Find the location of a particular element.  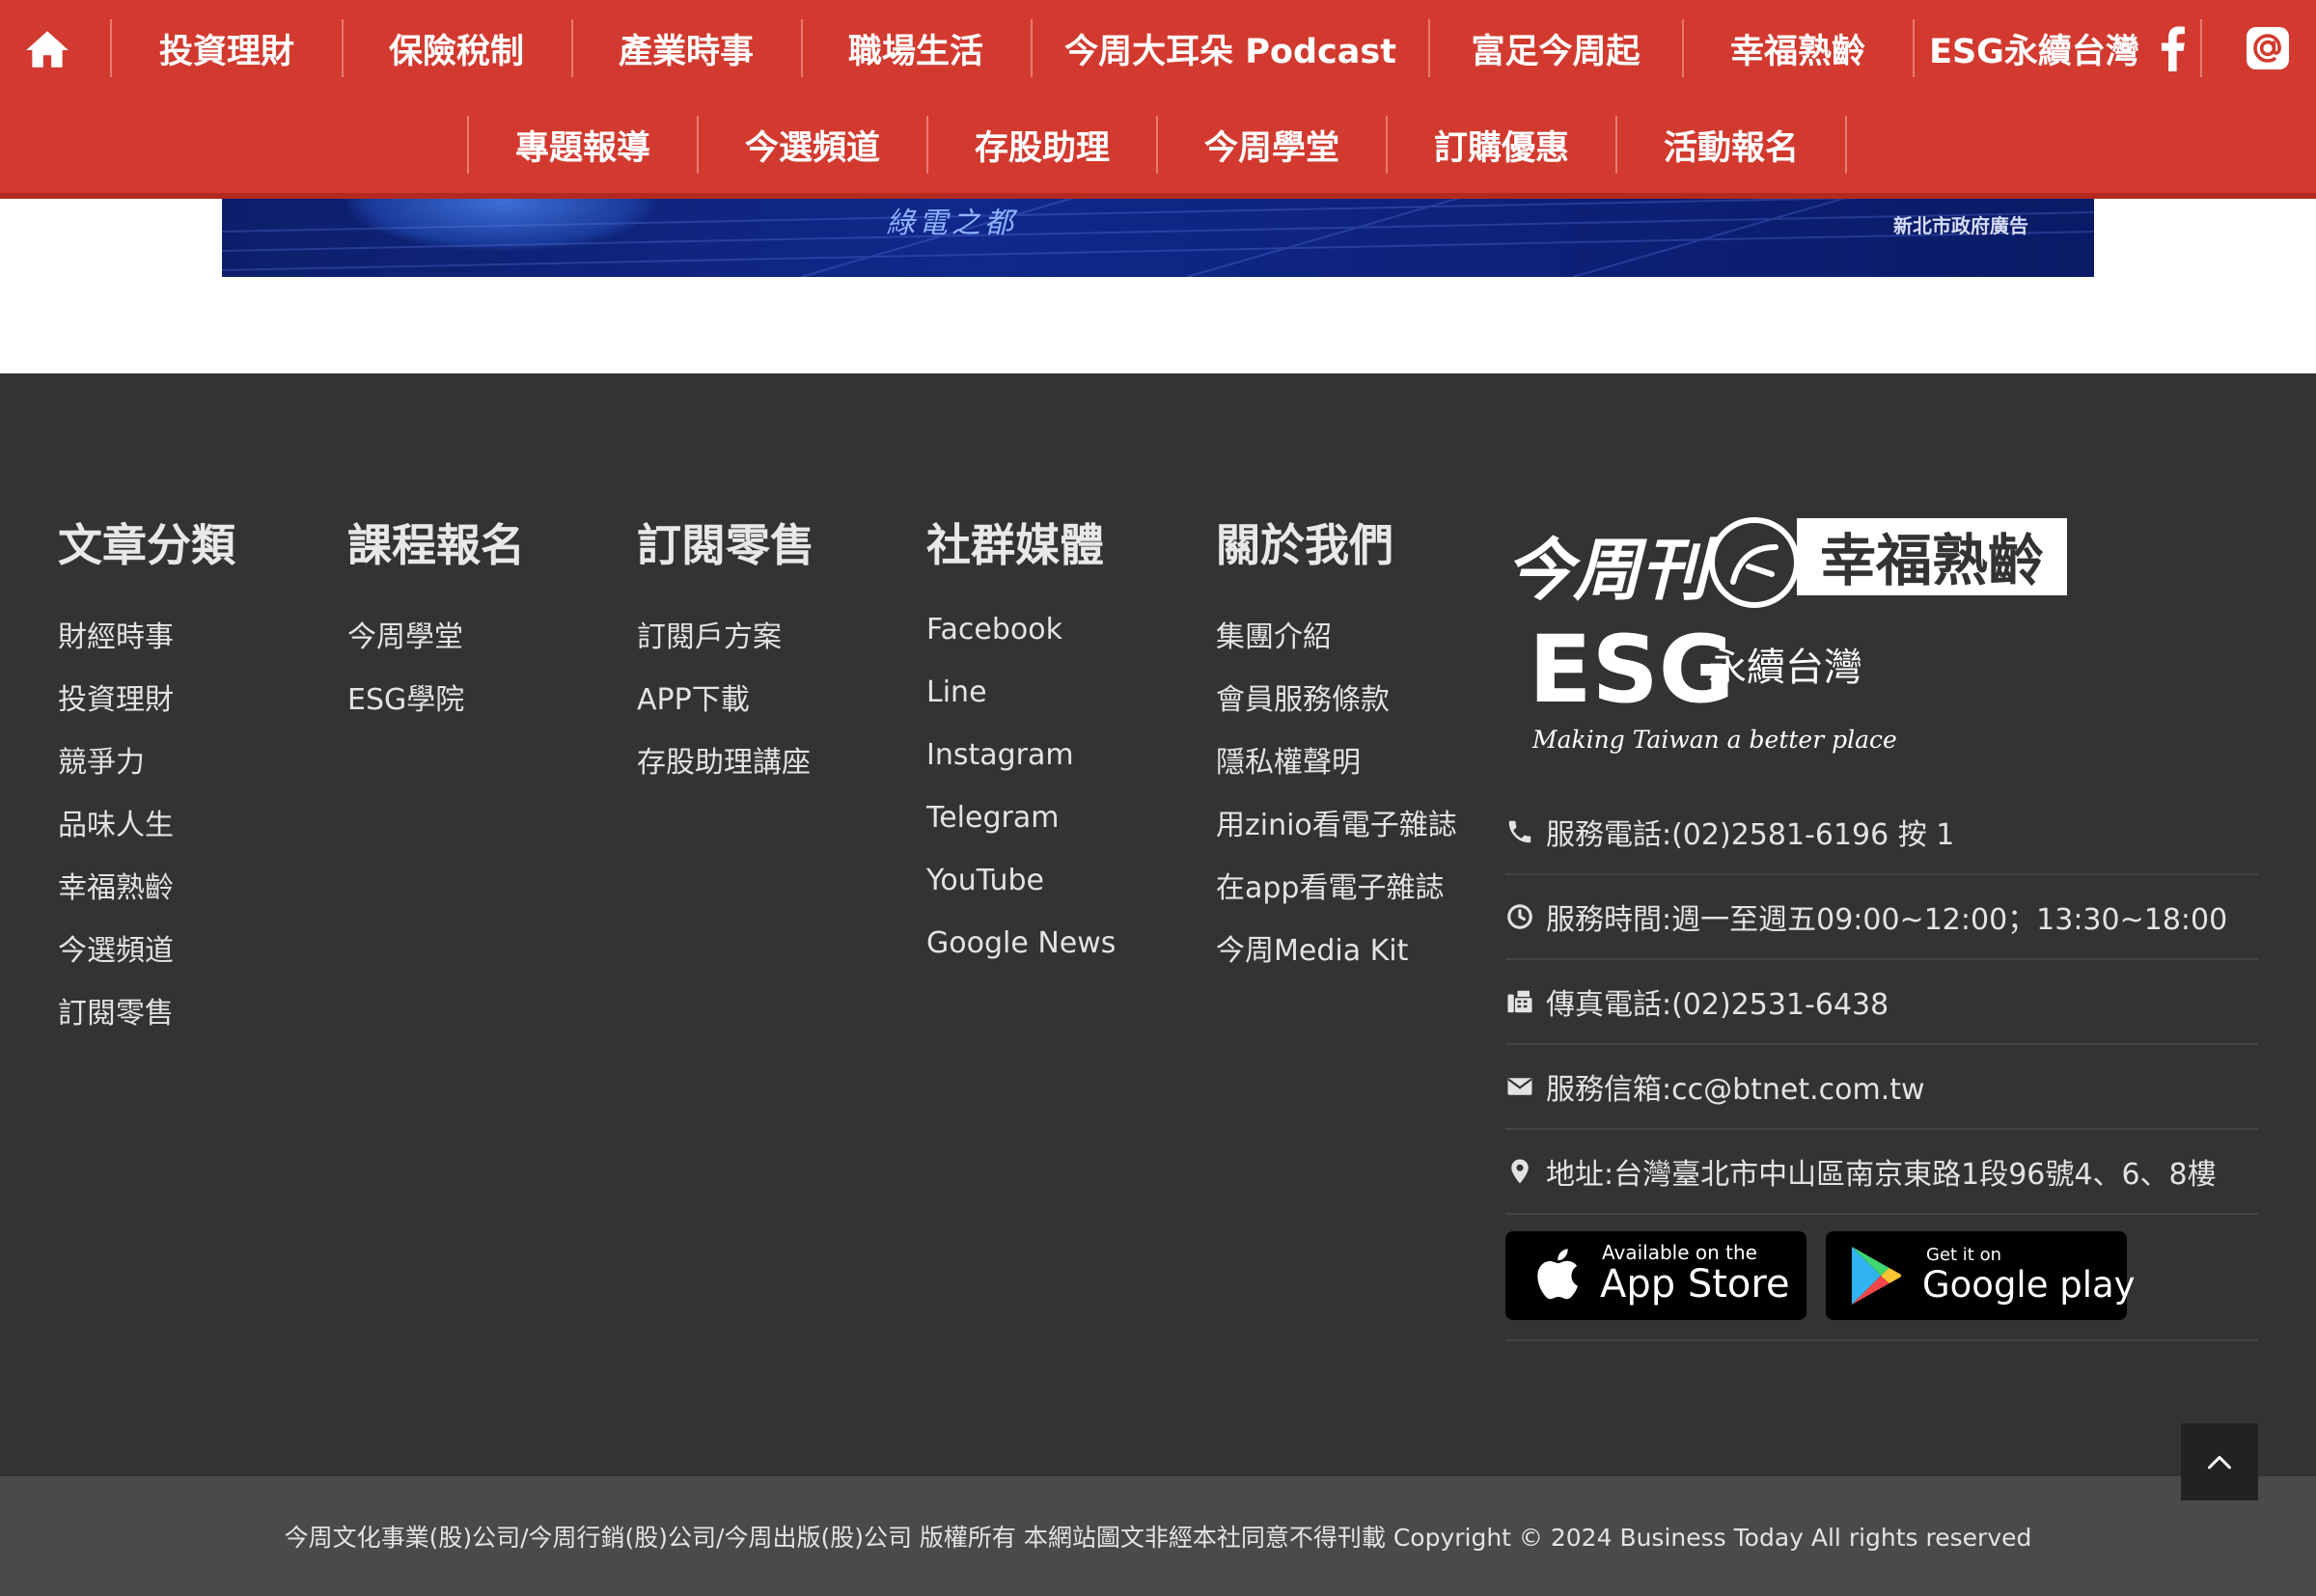

footer-link: 競爭力 is located at coordinates (116, 770).